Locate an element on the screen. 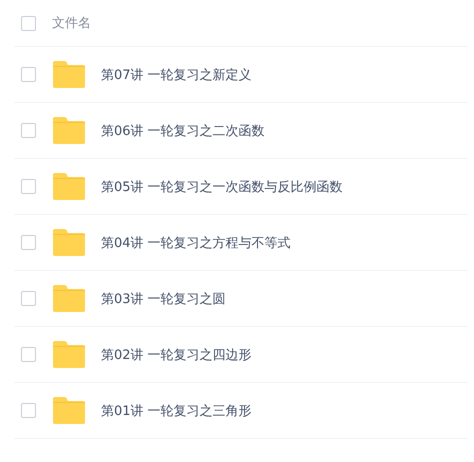 The image size is (474, 462). file-name: 第07讲 一轮复习之新定义 is located at coordinates (176, 75).